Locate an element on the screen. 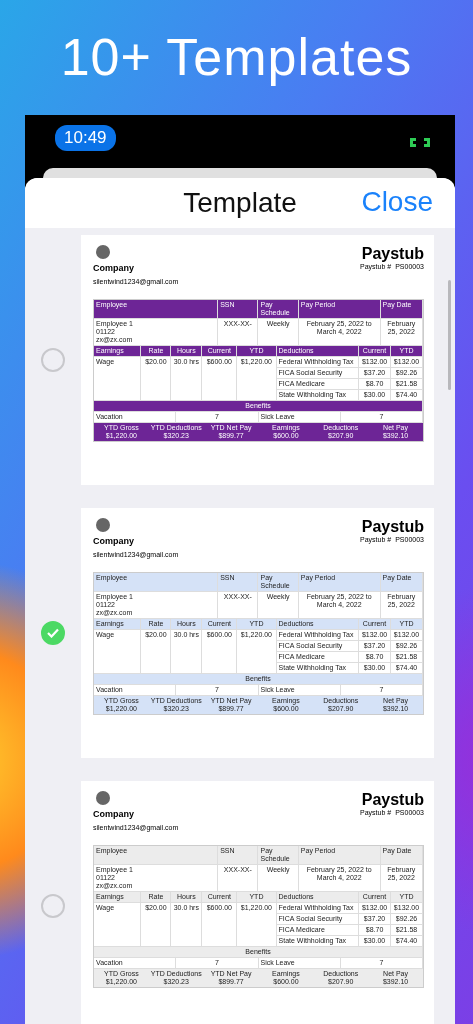  bracket-icon is located at coordinates (420, 142).